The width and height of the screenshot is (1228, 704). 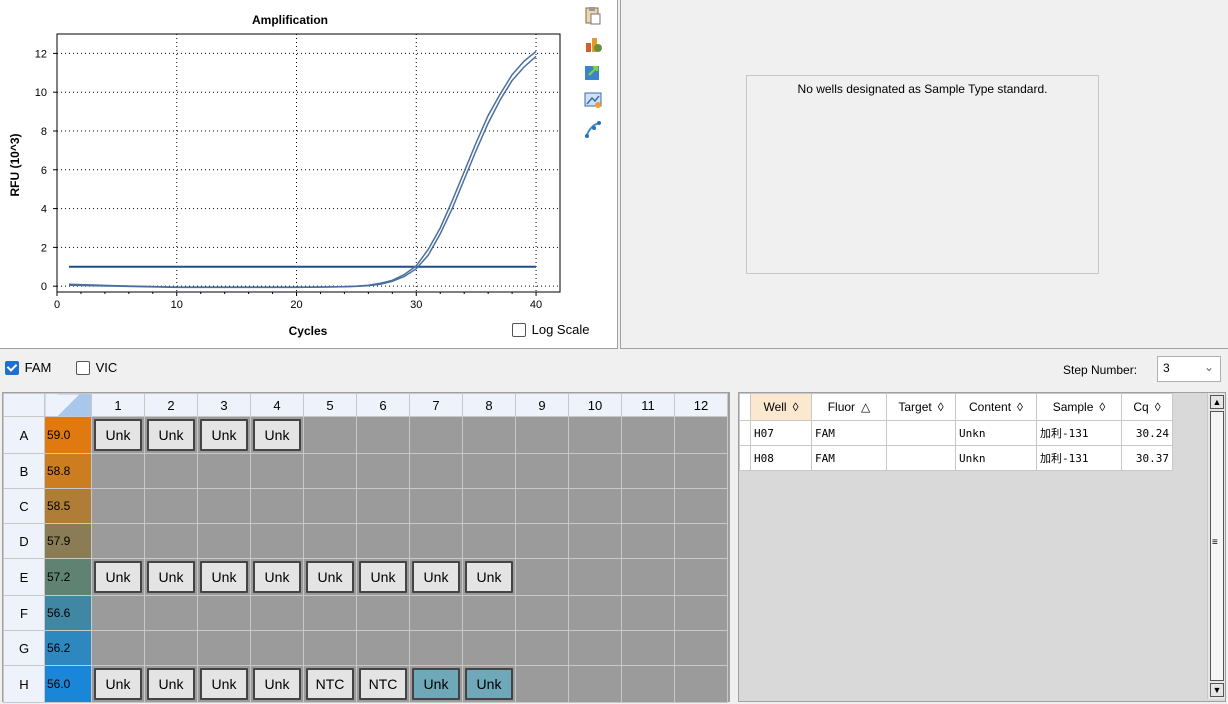 I want to click on results-col-header: Content ◊, so click(x=996, y=407).